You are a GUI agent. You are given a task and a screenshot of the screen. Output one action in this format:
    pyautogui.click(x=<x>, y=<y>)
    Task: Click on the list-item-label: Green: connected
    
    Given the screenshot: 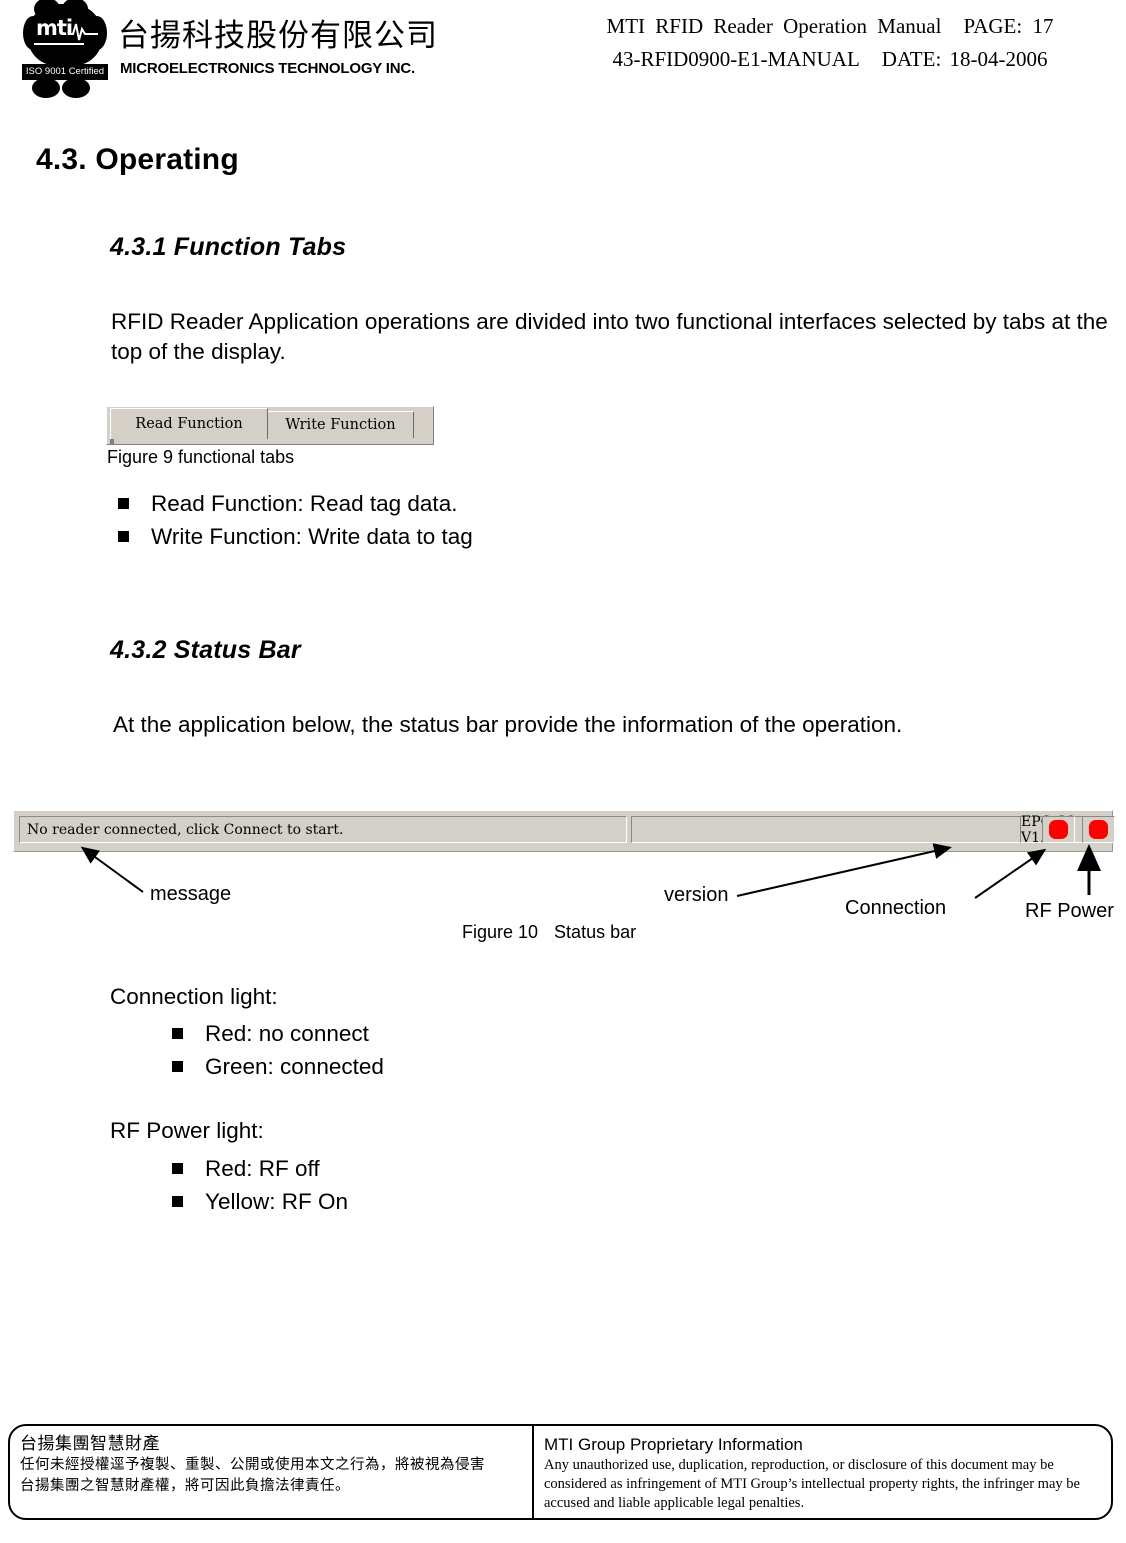 What is the action you would take?
    pyautogui.click(x=294, y=1067)
    